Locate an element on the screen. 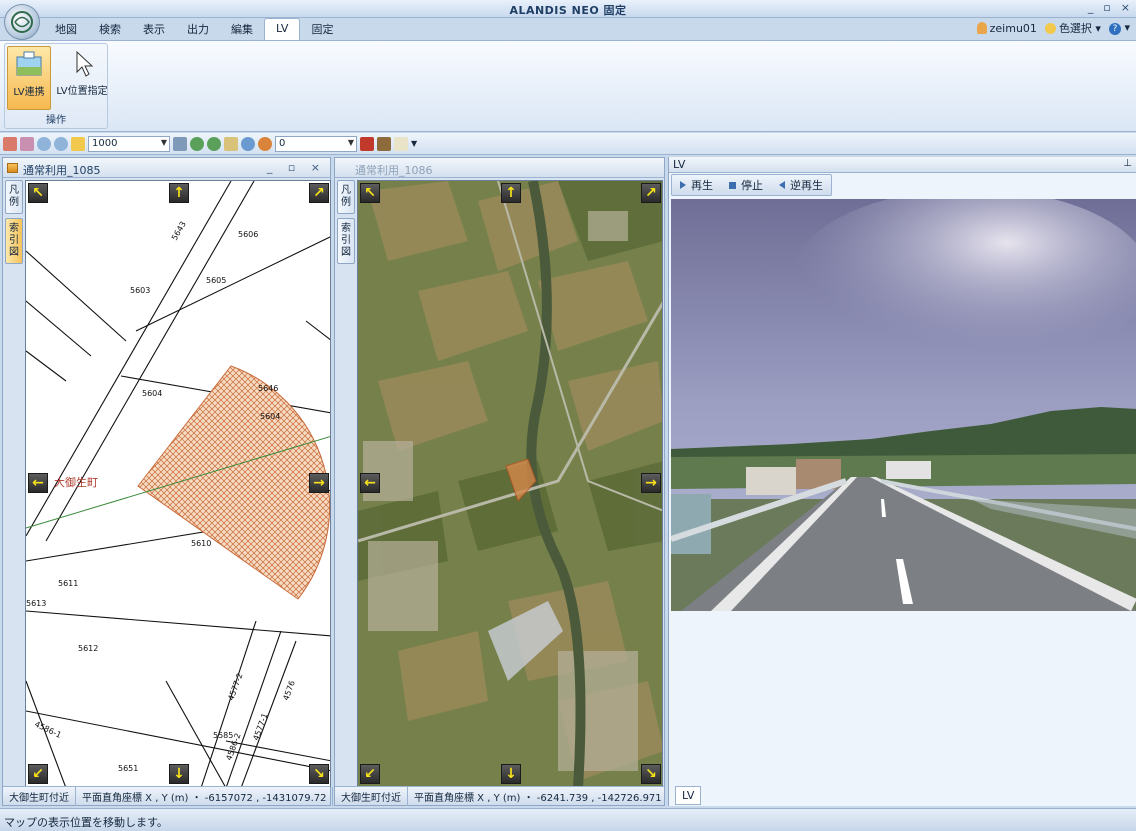 This screenshot has width=1136, height=831. color-select-menu: 色選択 ▾ is located at coordinates (1072, 28).